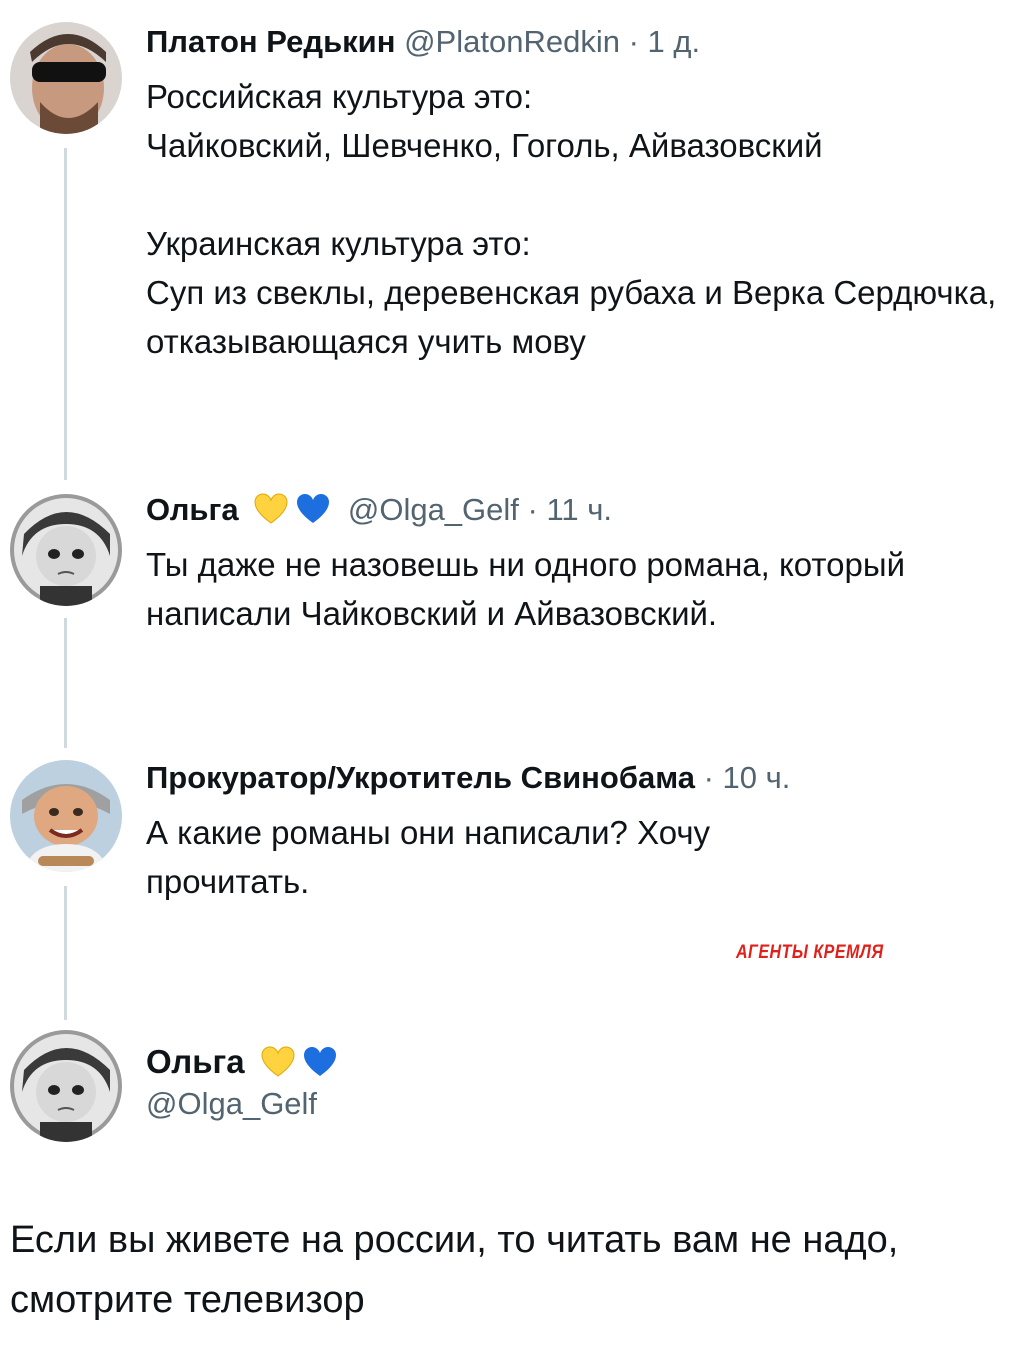  I want to click on author-name: Прокуратор/Укротитель Свинобама, so click(420, 777).